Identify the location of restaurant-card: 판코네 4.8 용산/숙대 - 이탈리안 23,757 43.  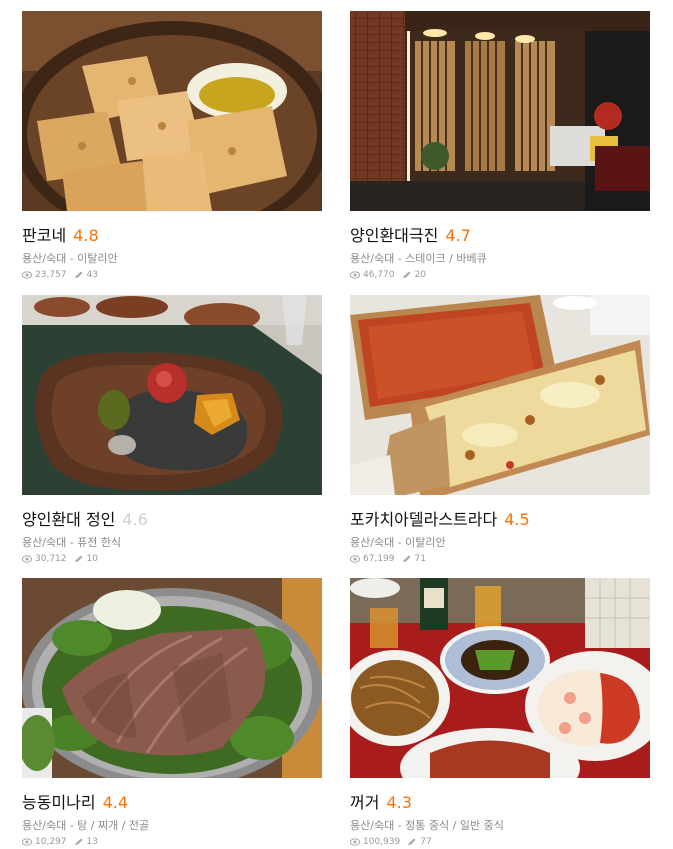
(172, 146).